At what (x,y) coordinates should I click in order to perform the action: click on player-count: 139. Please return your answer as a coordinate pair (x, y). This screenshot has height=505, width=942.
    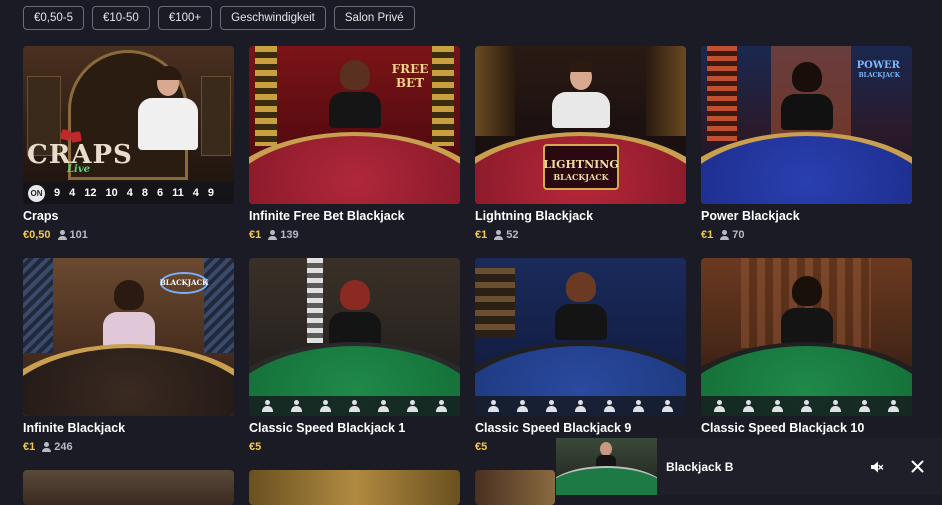
    Looking at the image, I should click on (283, 235).